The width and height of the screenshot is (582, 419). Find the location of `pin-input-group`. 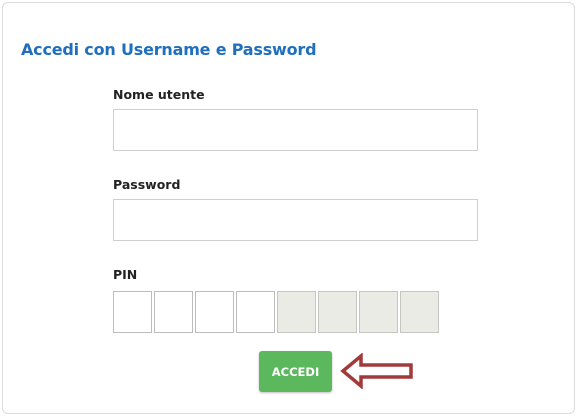

pin-input-group is located at coordinates (277, 312).